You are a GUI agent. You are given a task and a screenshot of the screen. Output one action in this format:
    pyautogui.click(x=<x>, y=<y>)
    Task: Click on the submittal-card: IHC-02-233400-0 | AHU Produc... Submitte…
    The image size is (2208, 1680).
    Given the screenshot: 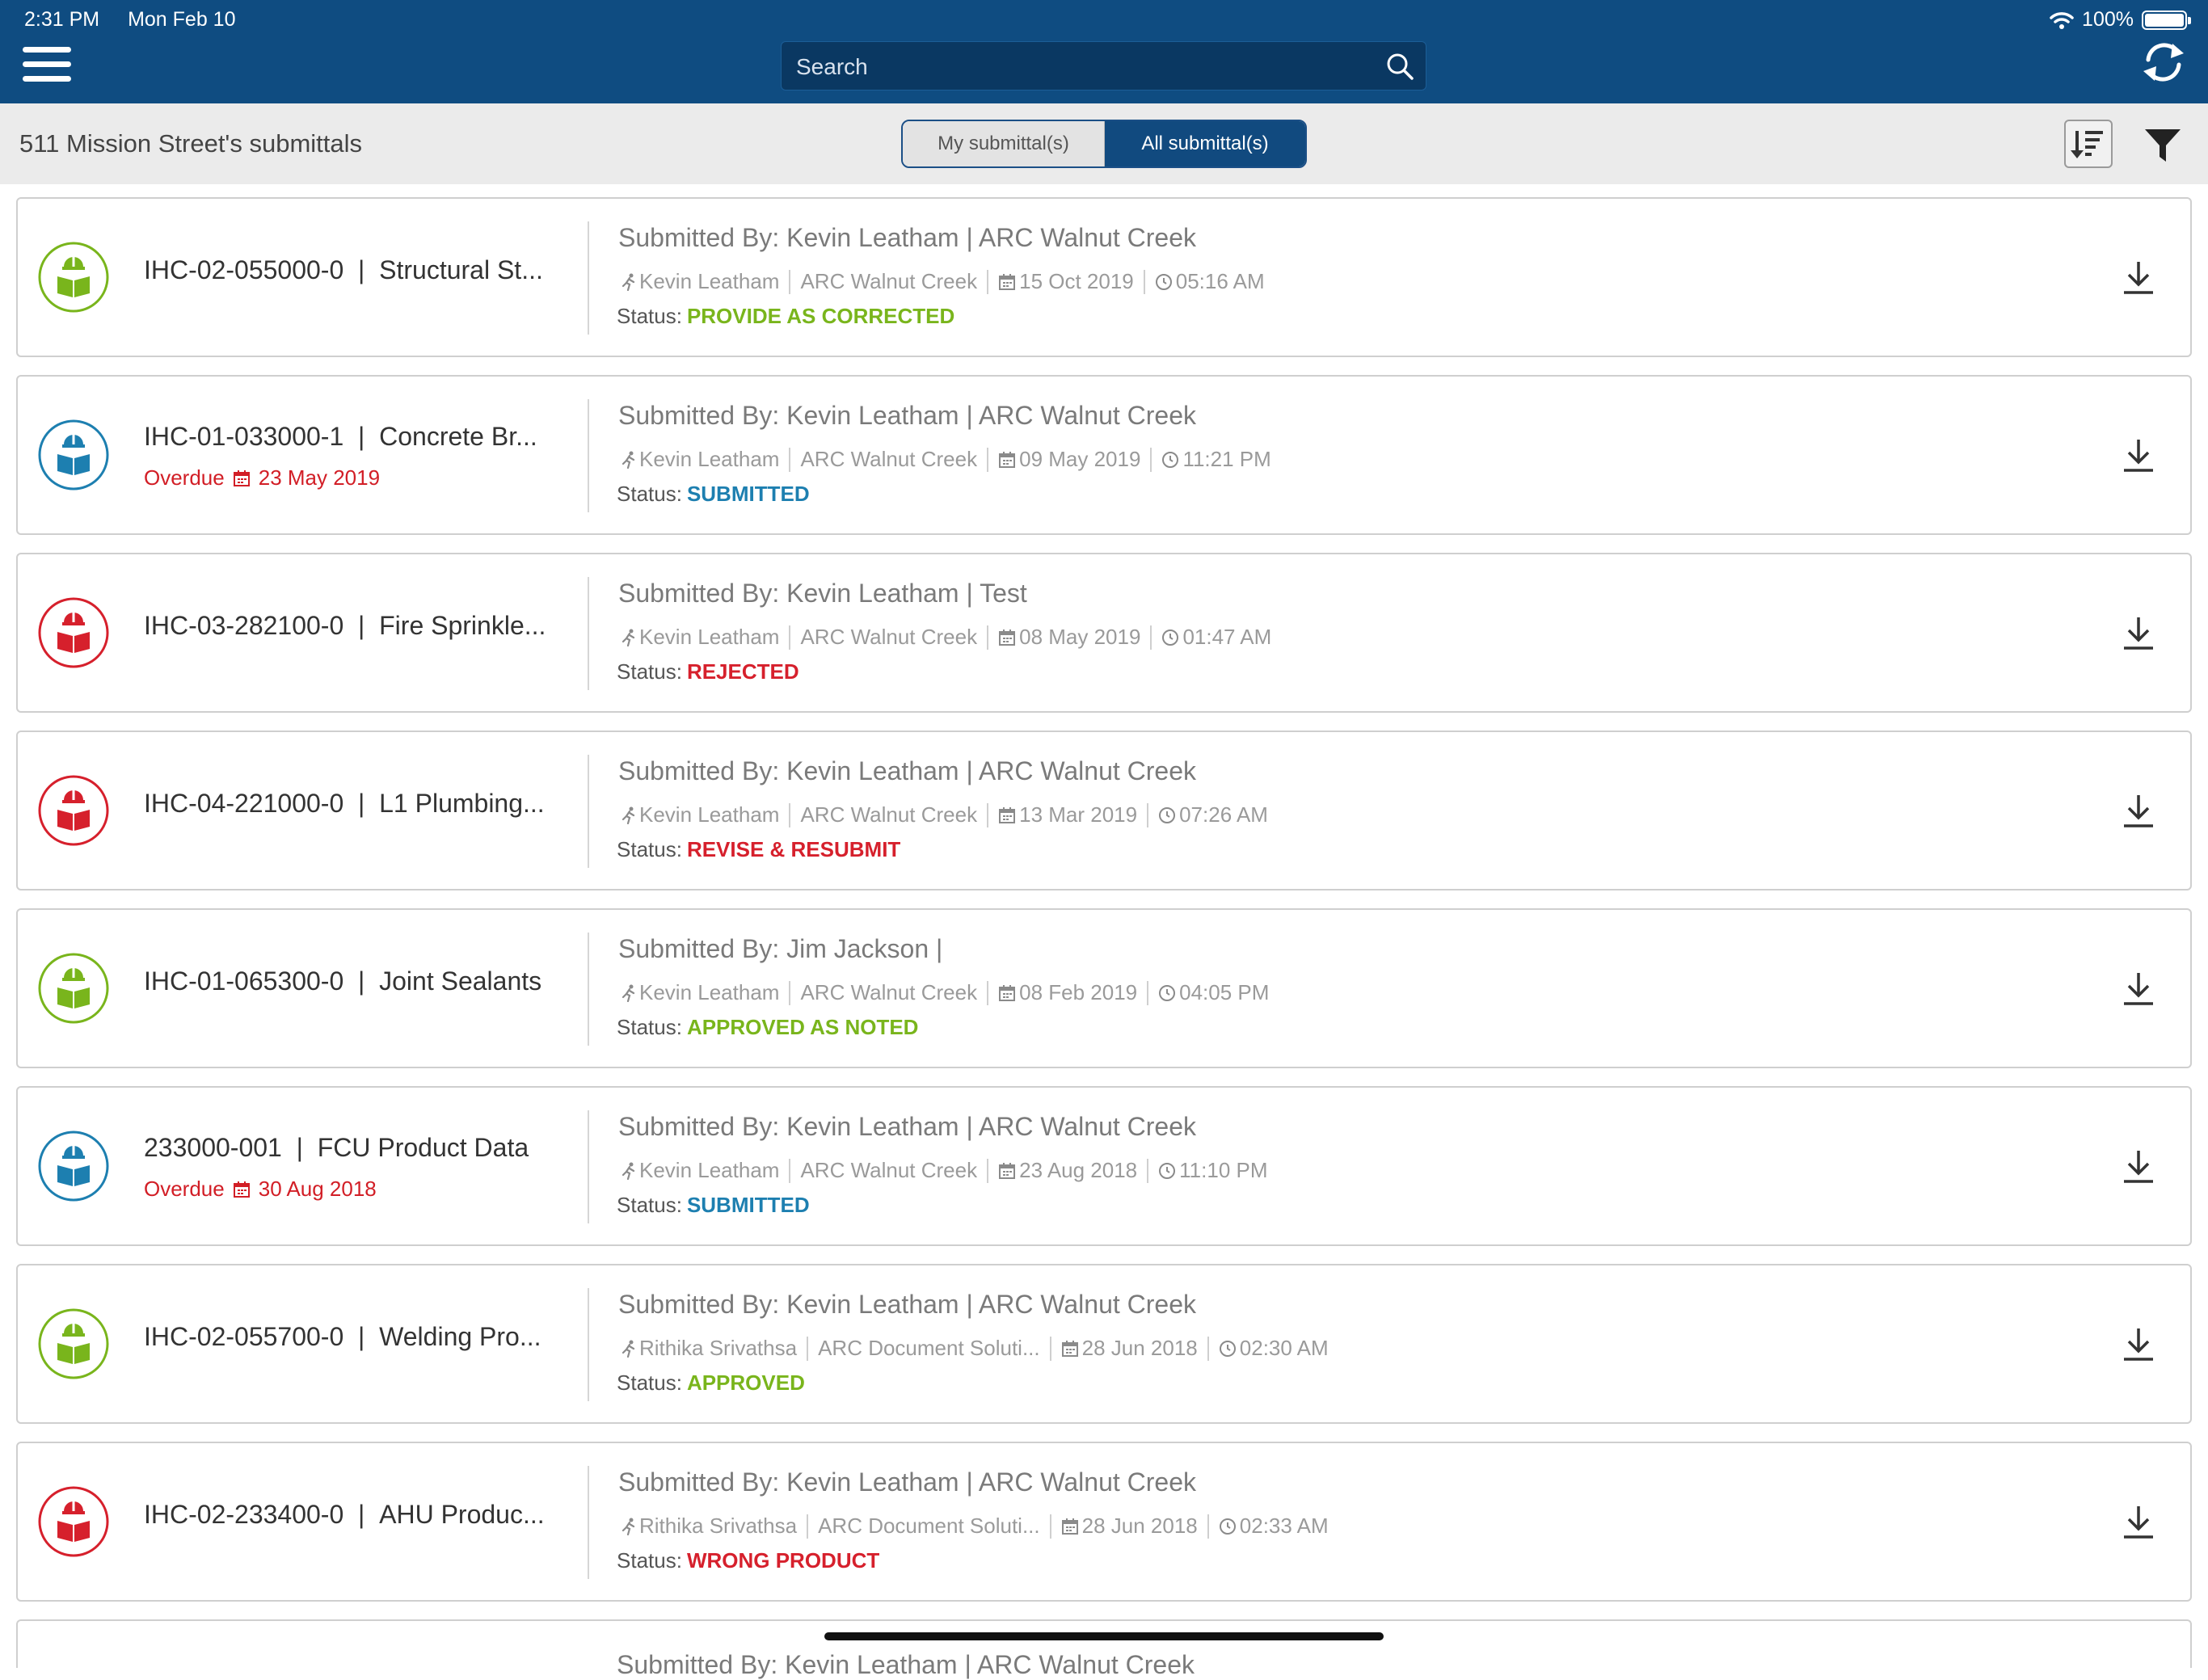 What is the action you would take?
    pyautogui.click(x=1104, y=1522)
    